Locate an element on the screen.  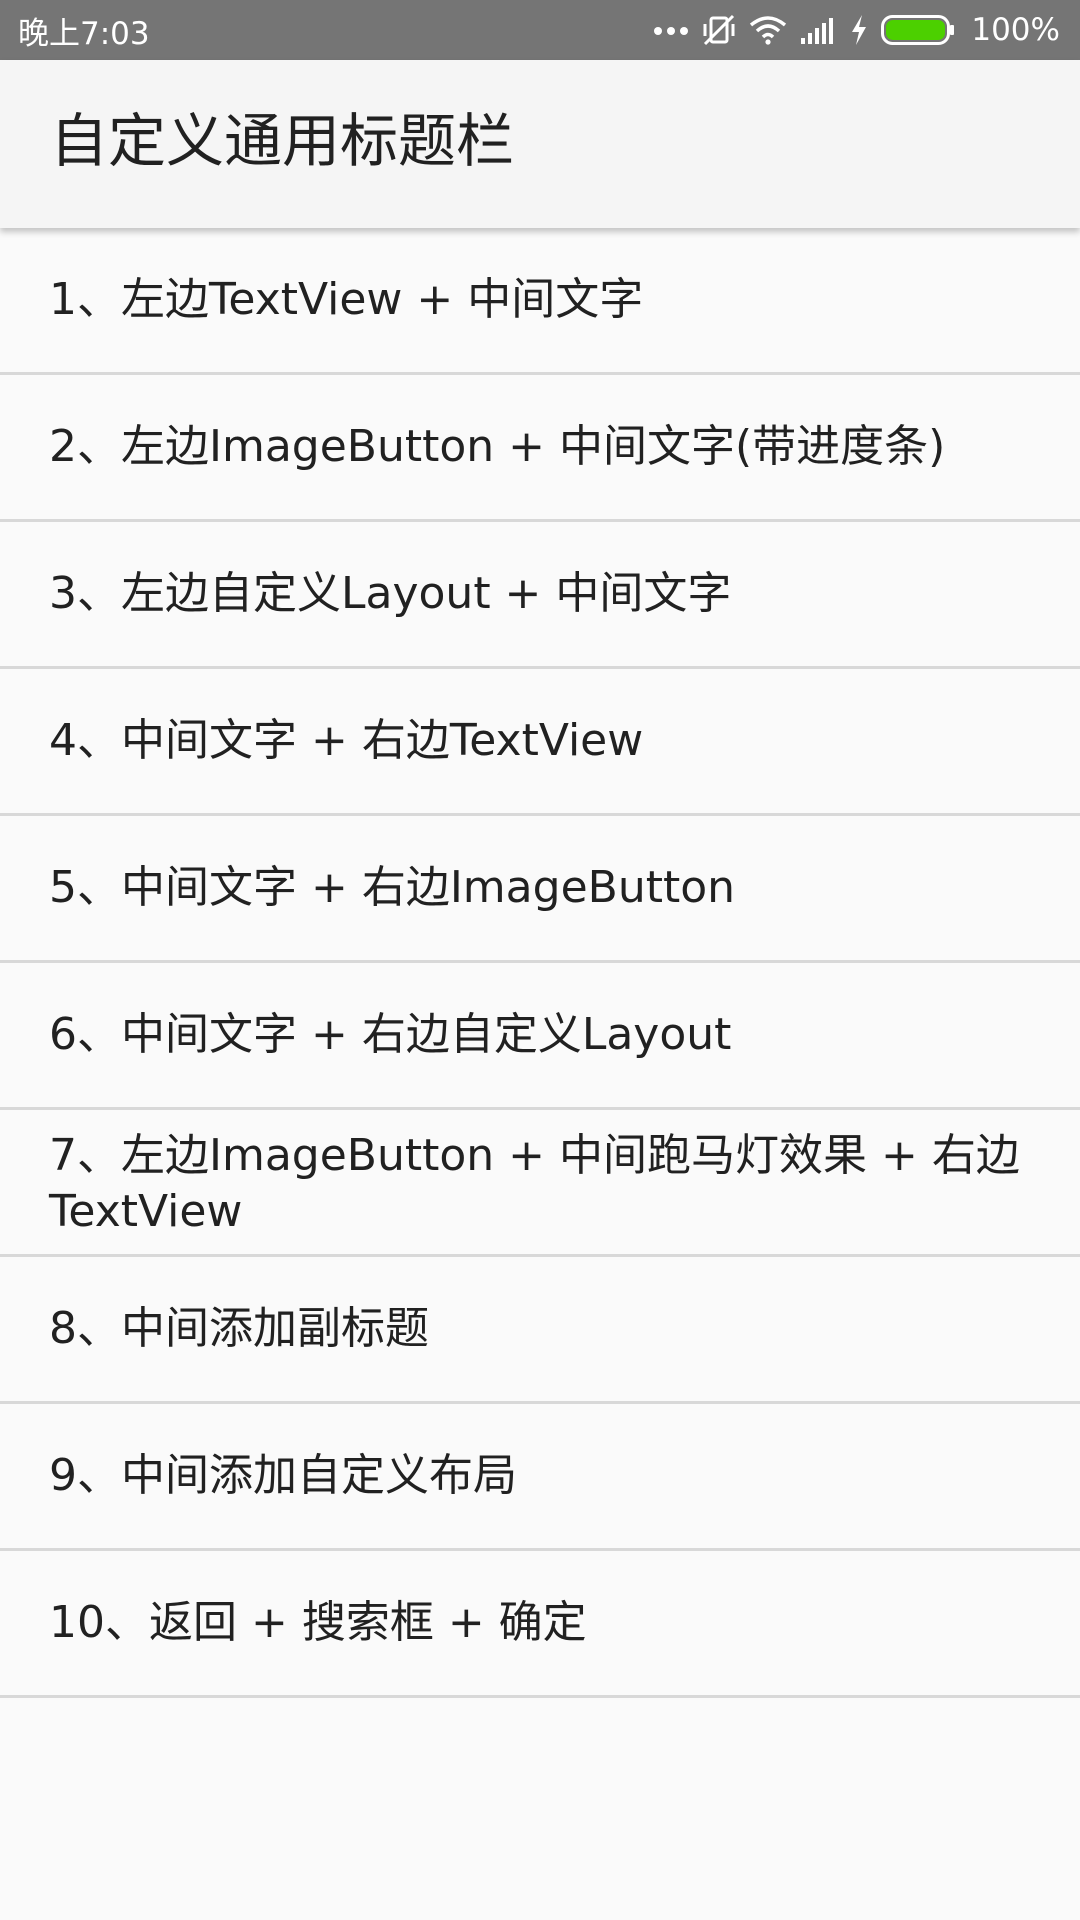
list-item-label: 6、中间文字 + 右边自定义Layout is located at coordinates (390, 1034).